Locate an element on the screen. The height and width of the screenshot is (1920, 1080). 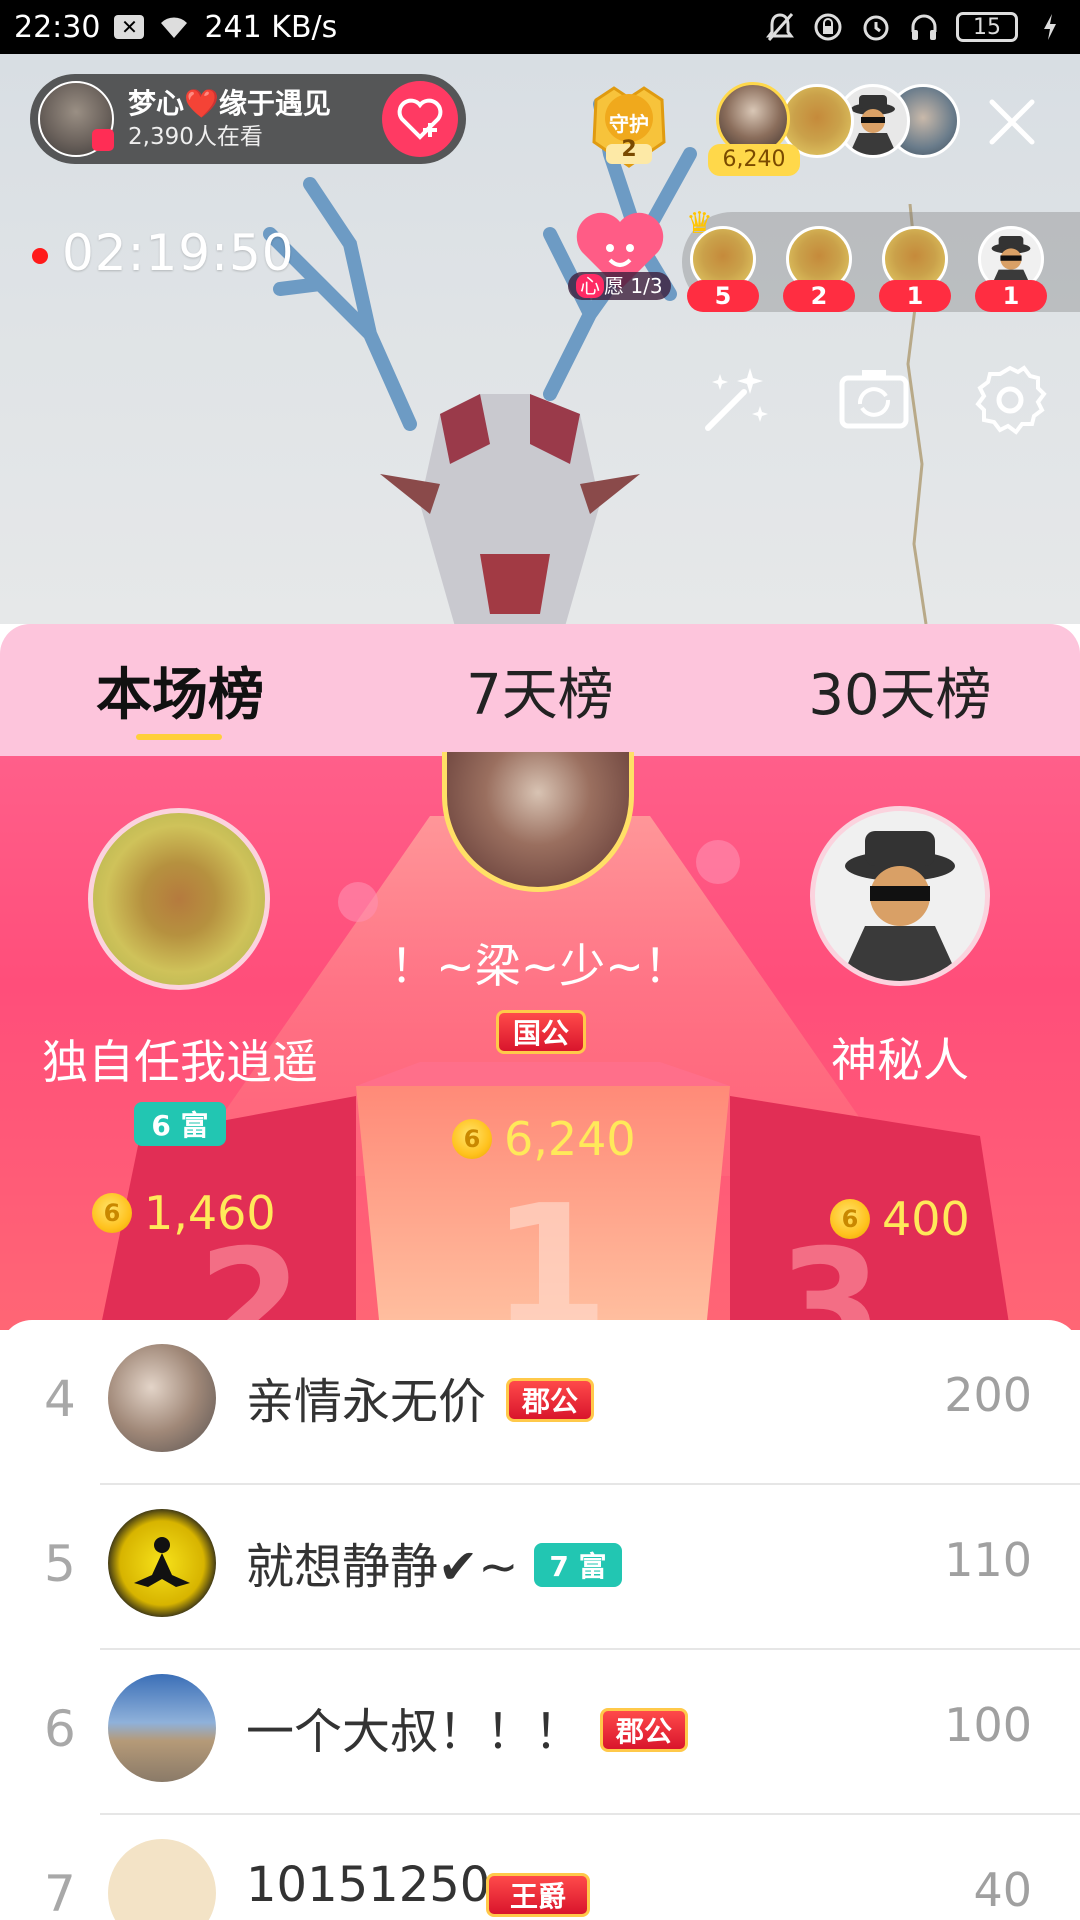
status-bar: 22:30 ✕ 241 KB/s 15 is located at coordinates (540, 27).